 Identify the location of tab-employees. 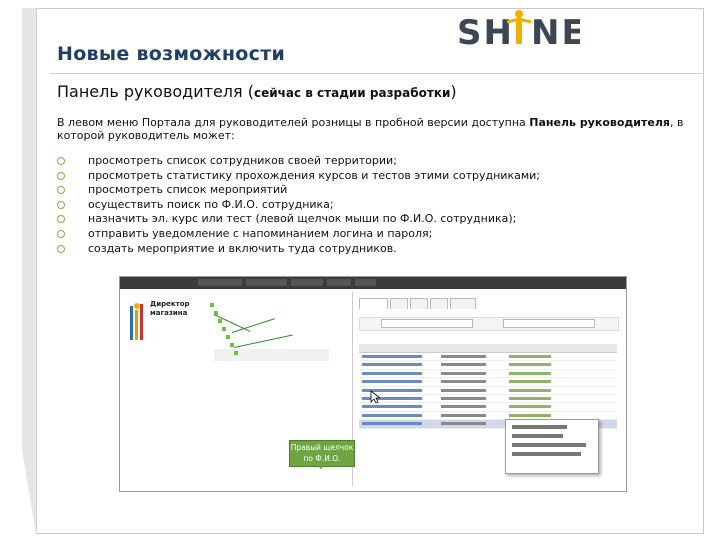
(374, 303).